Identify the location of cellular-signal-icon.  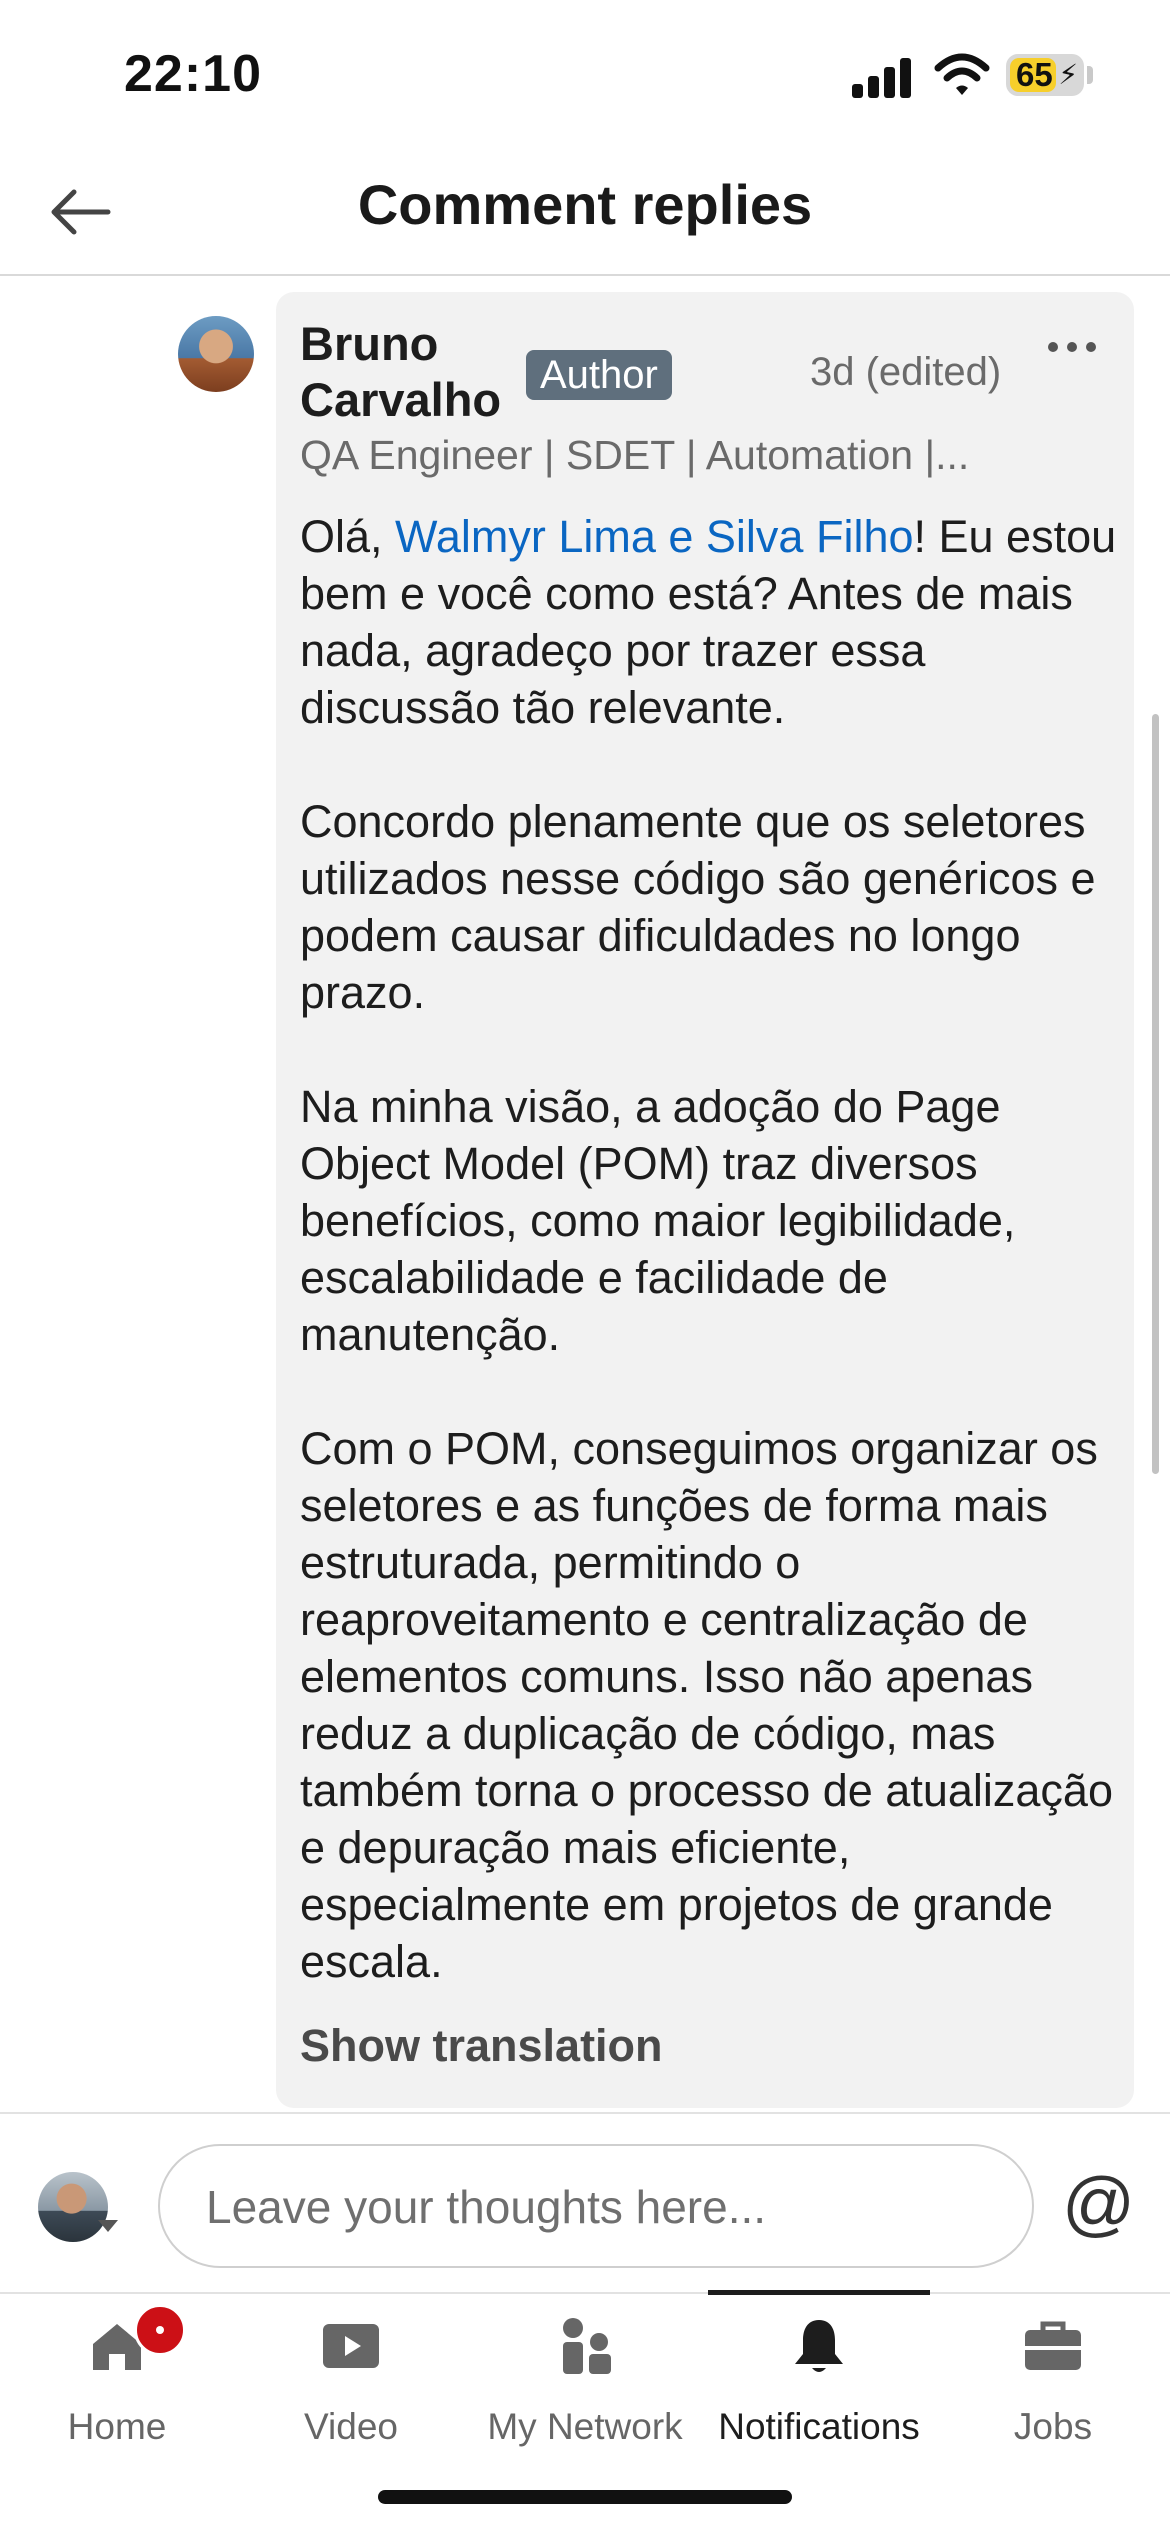
(883, 77).